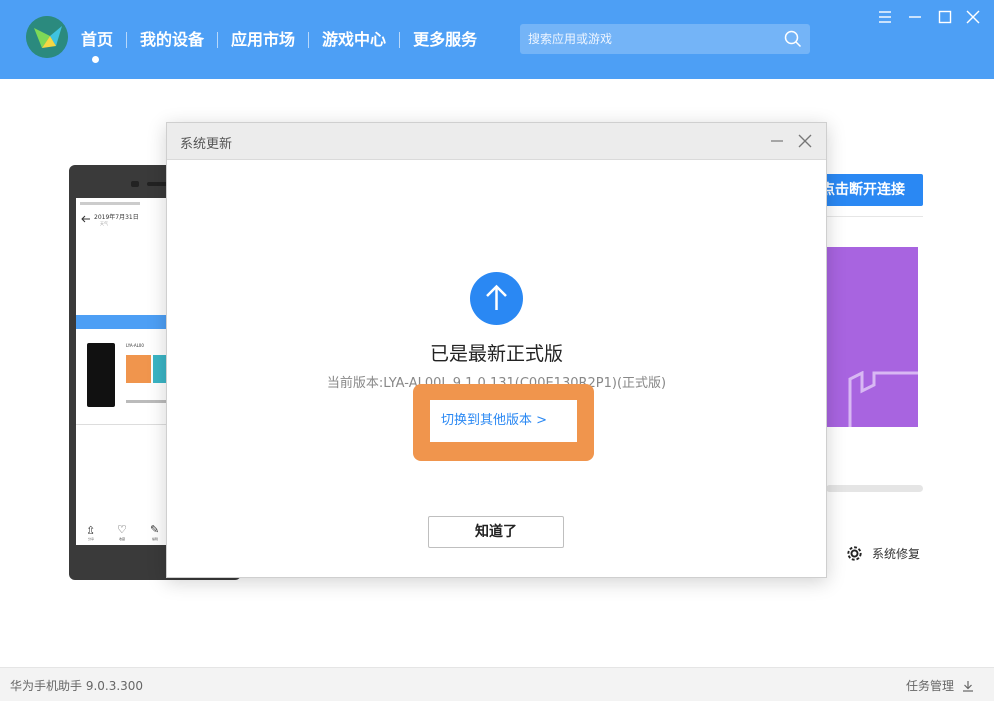  I want to click on nav-item-label: 我的设备, so click(172, 39).